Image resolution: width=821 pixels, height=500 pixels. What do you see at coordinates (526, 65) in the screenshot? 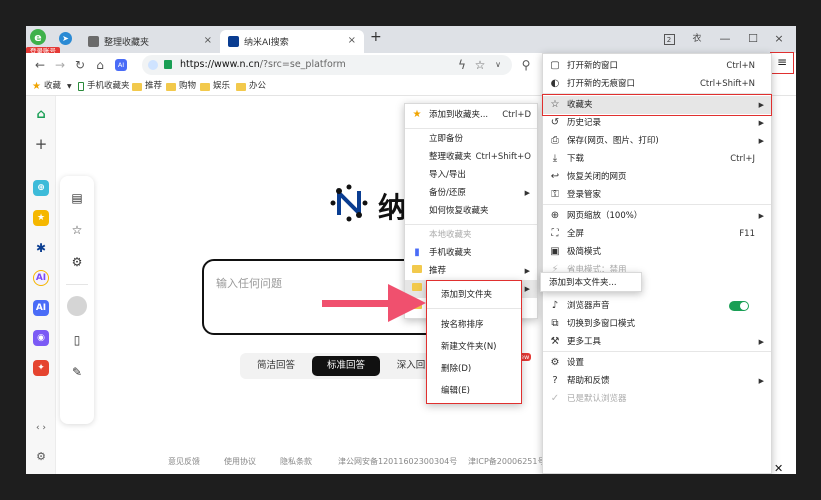
I see `search-icon: ⚲` at bounding box center [526, 65].